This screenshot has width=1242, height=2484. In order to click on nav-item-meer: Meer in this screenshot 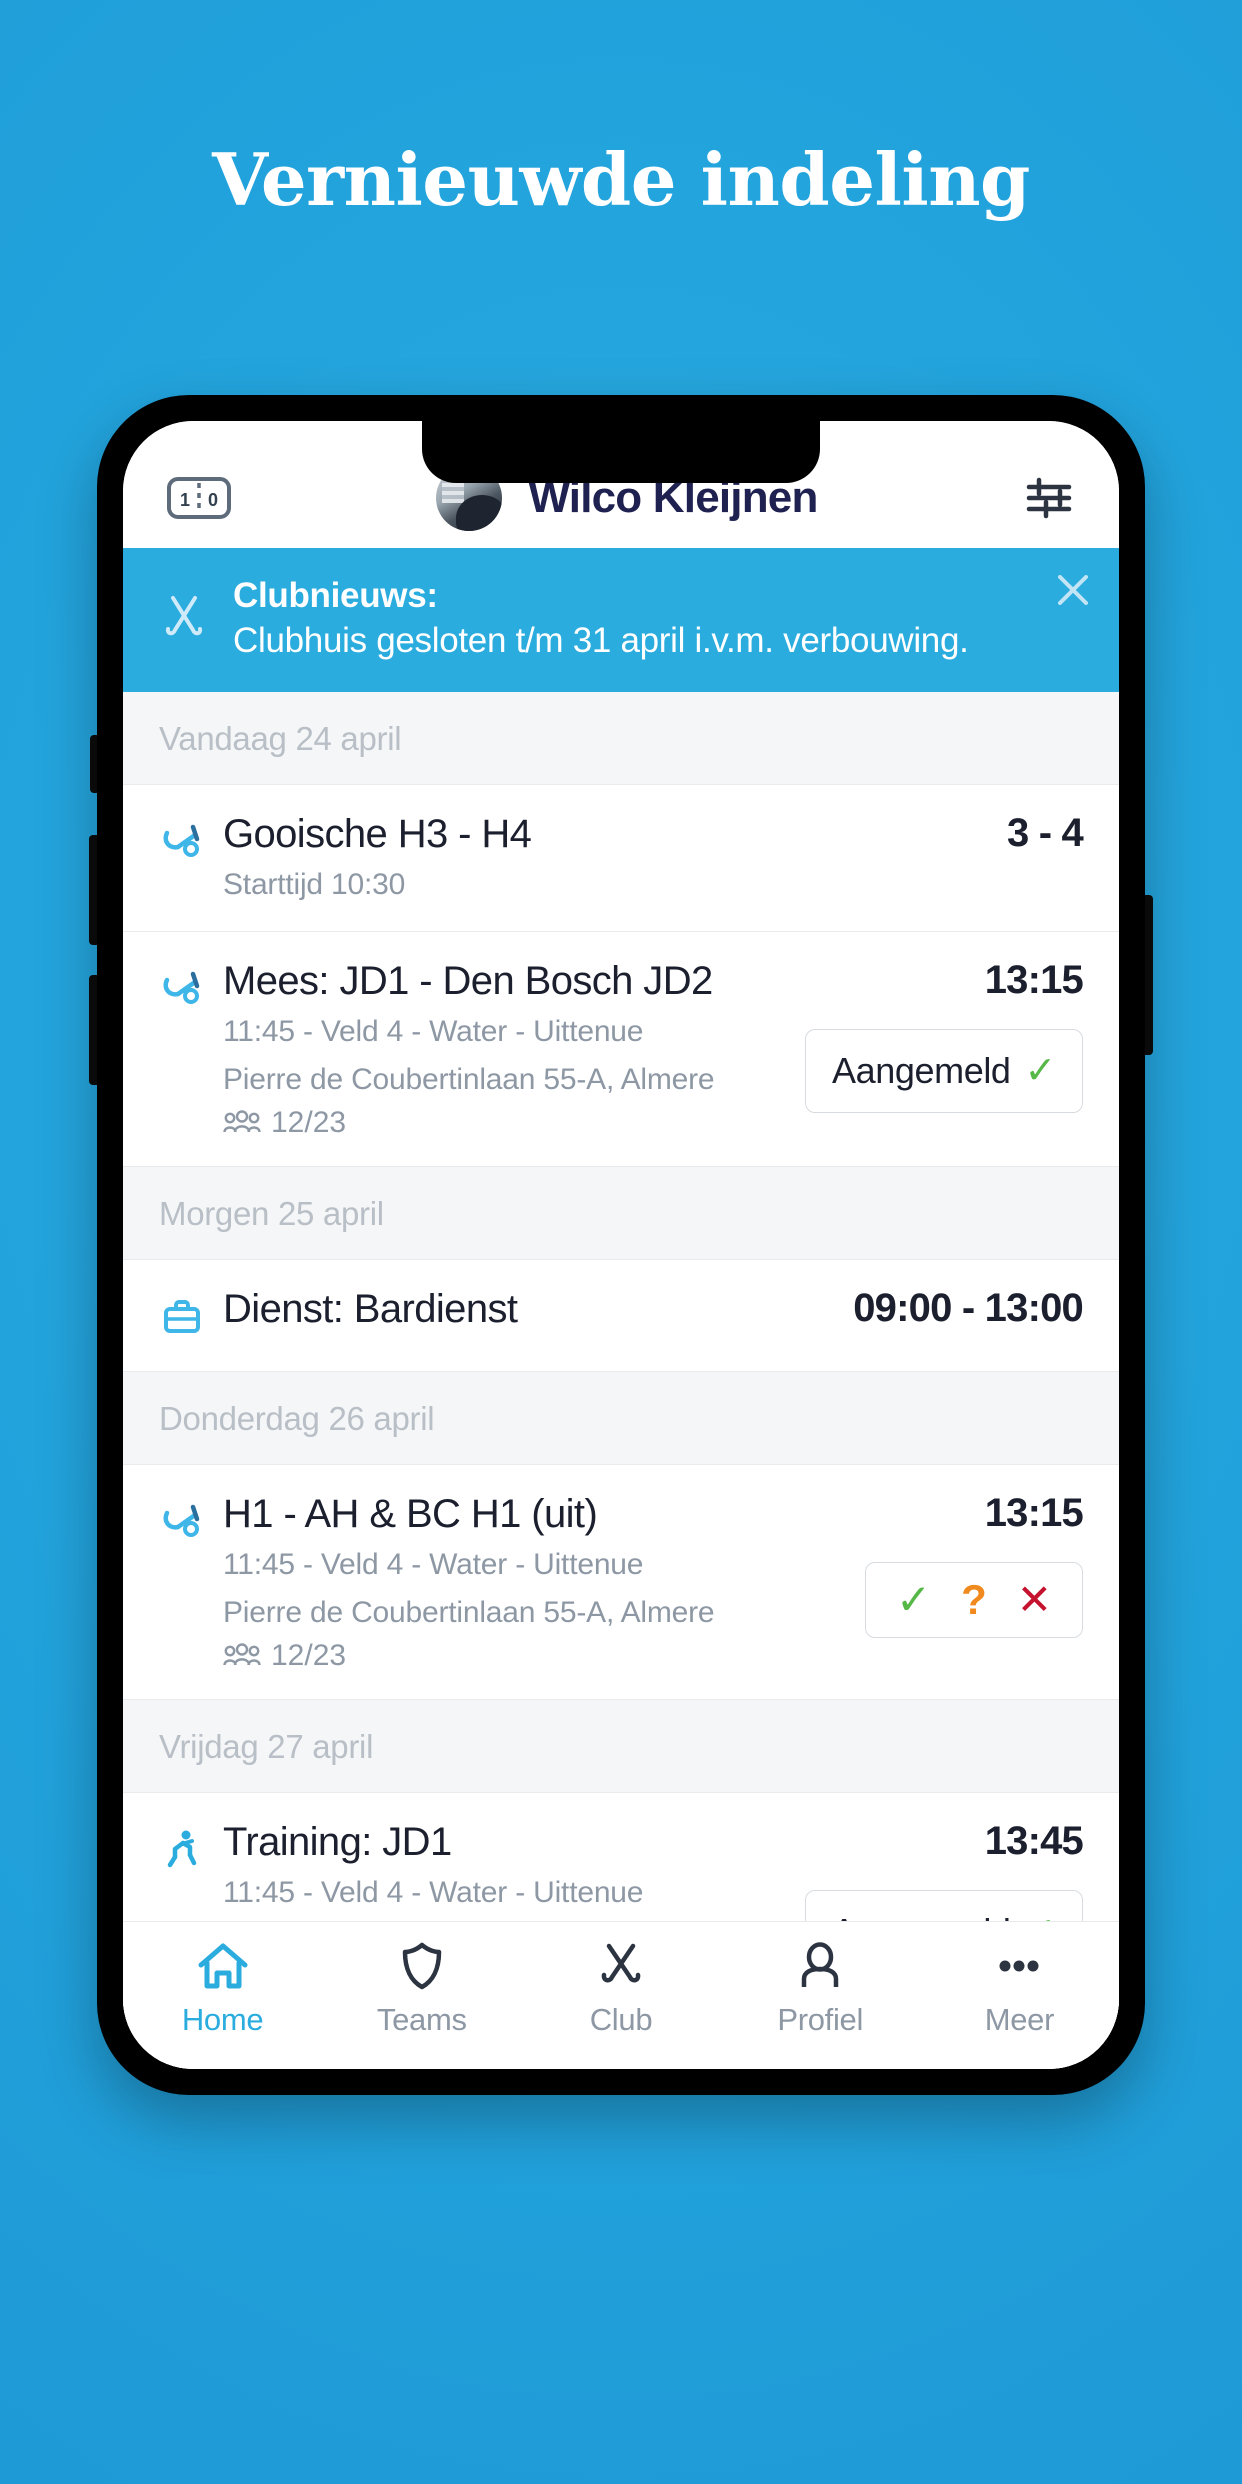, I will do `click(1019, 1988)`.